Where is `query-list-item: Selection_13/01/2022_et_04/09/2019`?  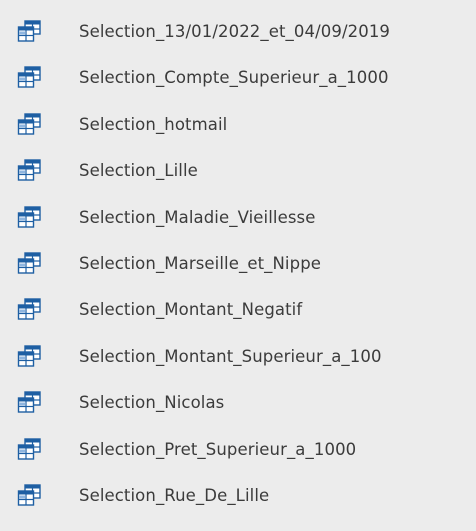 query-list-item: Selection_13/01/2022_et_04/09/2019 is located at coordinates (238, 32).